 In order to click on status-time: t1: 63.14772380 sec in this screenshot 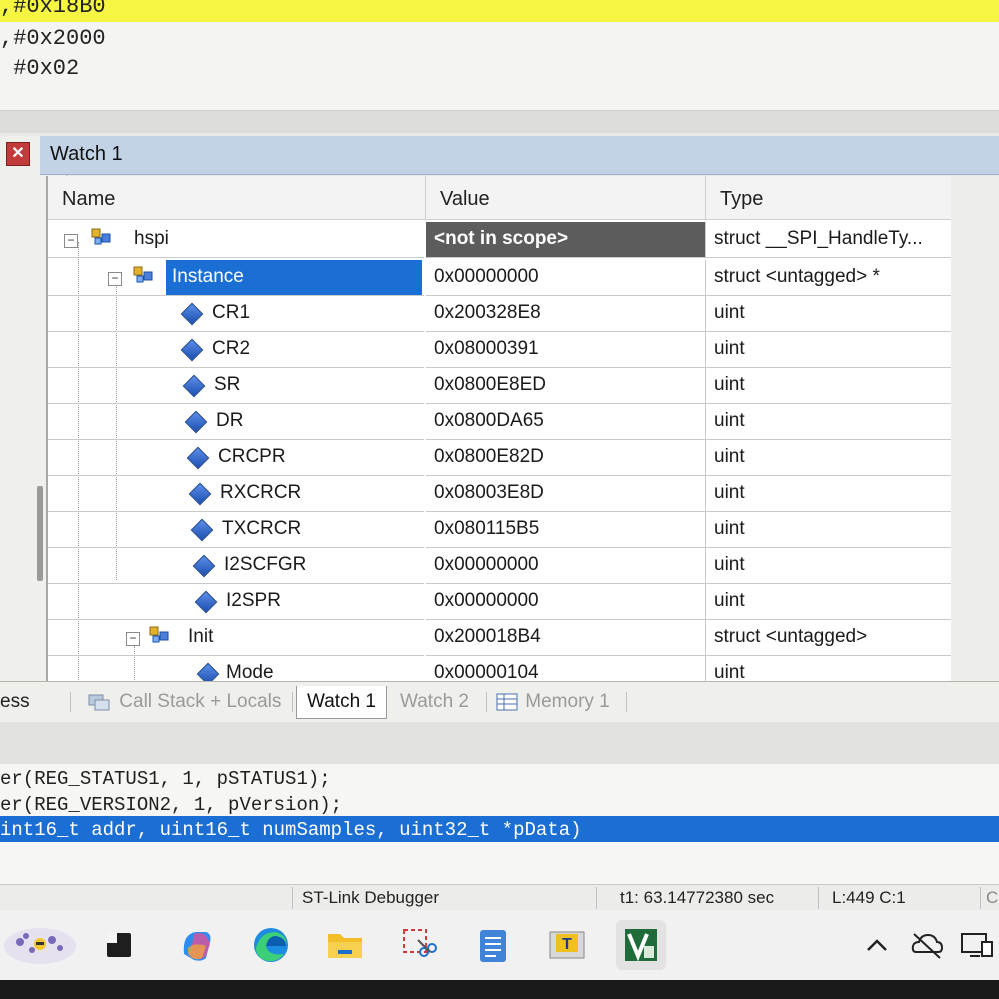, I will do `click(697, 897)`.